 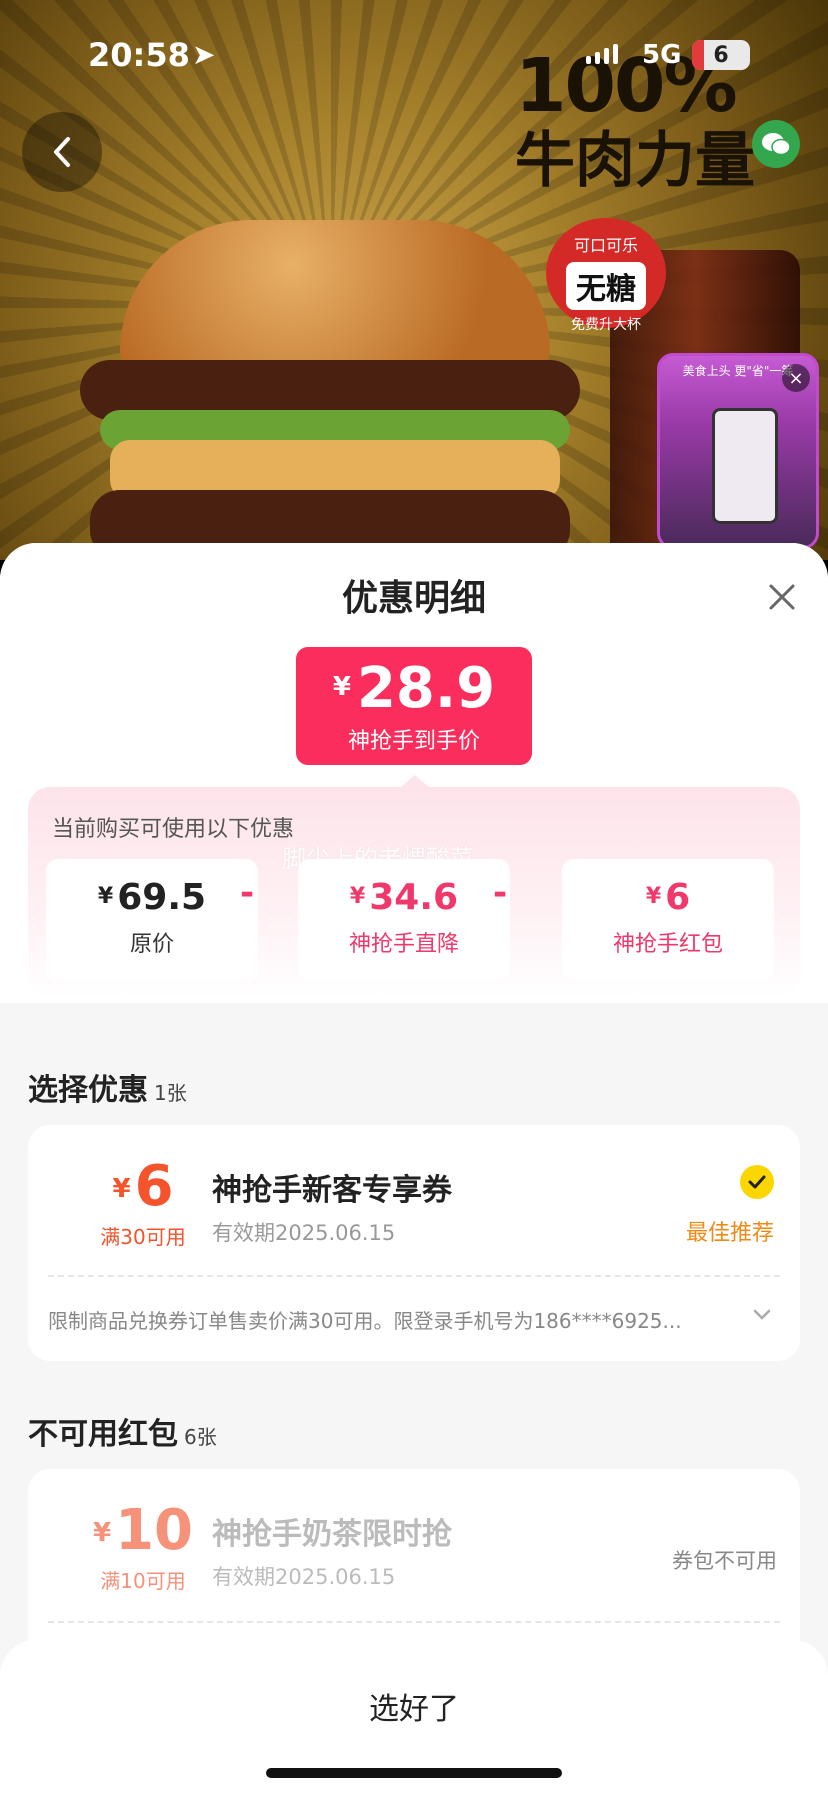 I want to click on close-button, so click(x=782, y=597).